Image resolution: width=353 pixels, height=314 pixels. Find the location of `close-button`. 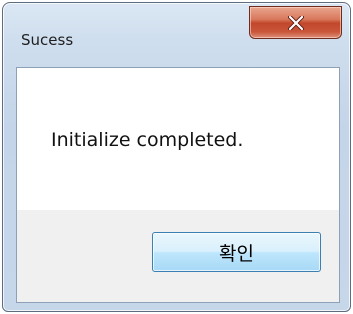

close-button is located at coordinates (295, 22).